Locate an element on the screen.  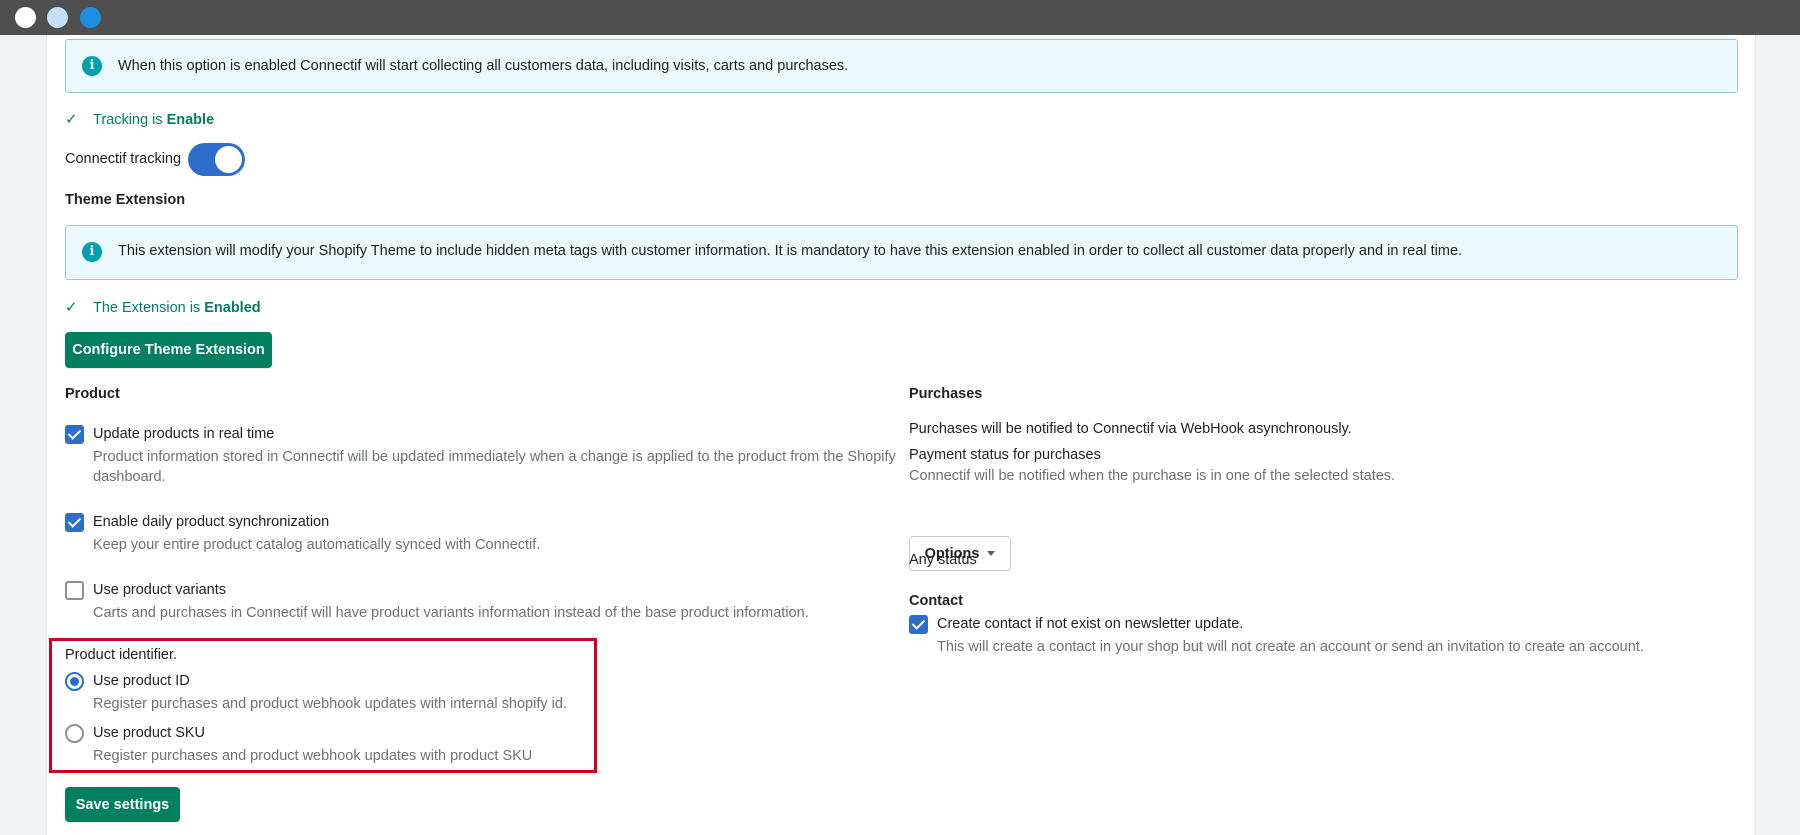
product-variants-label: Use product variants is located at coordinates (159, 590).